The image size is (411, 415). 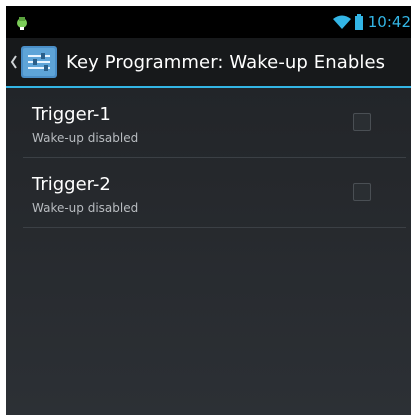 I want to click on action-bar: Key Programmer: Wake-up Enables, so click(x=208, y=63).